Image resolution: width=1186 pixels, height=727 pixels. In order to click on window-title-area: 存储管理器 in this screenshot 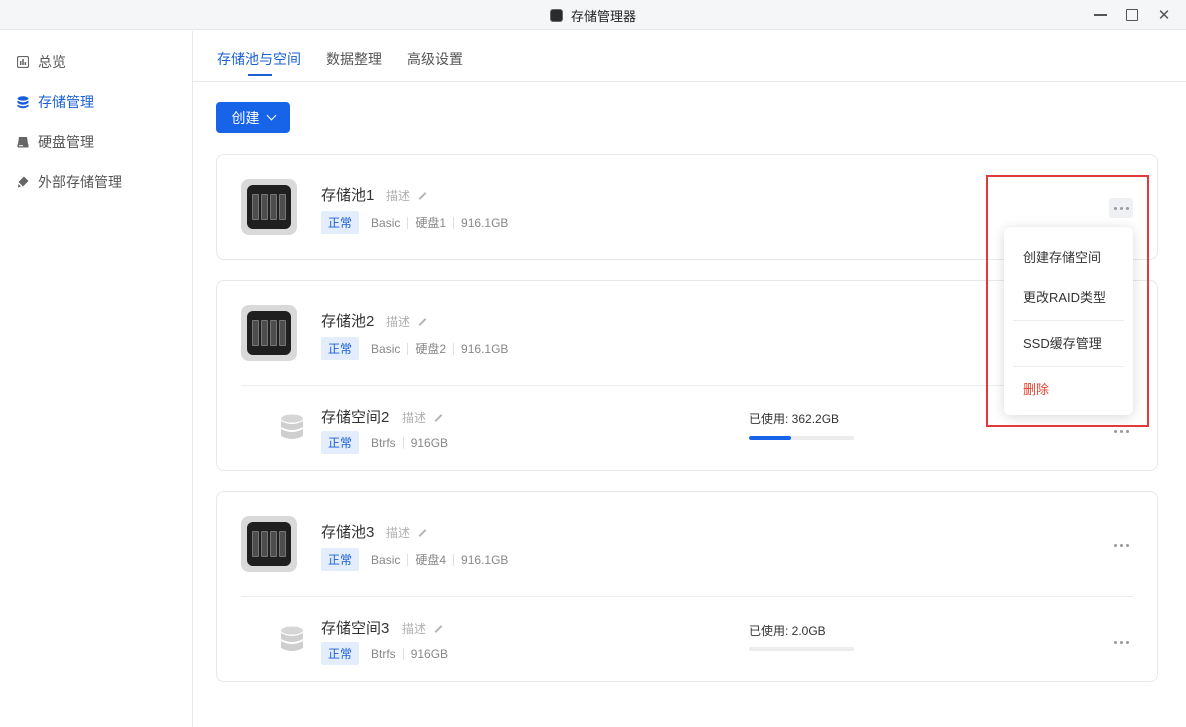, I will do `click(593, 15)`.